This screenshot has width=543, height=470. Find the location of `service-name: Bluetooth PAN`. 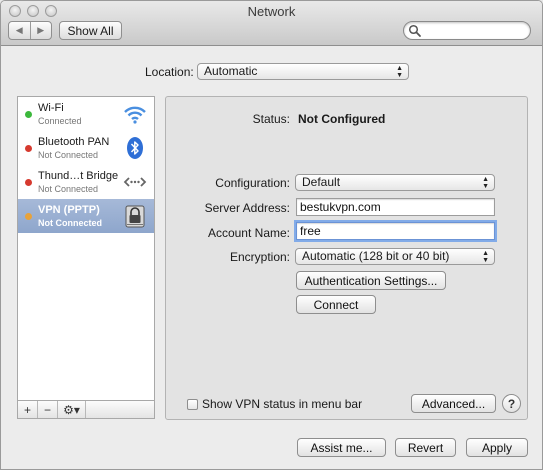

service-name: Bluetooth PAN is located at coordinates (74, 142).